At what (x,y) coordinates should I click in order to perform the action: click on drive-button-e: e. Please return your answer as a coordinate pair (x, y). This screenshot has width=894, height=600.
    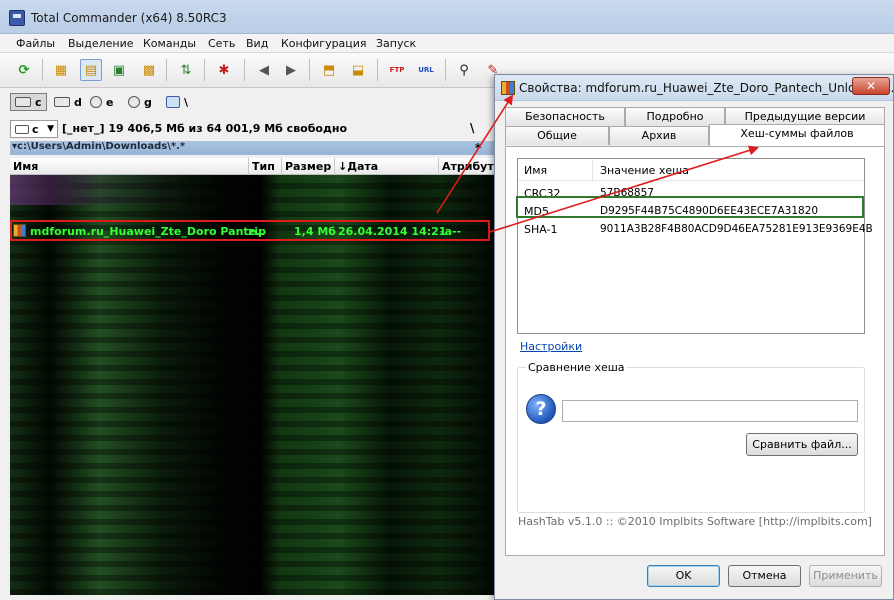
    Looking at the image, I should click on (101, 102).